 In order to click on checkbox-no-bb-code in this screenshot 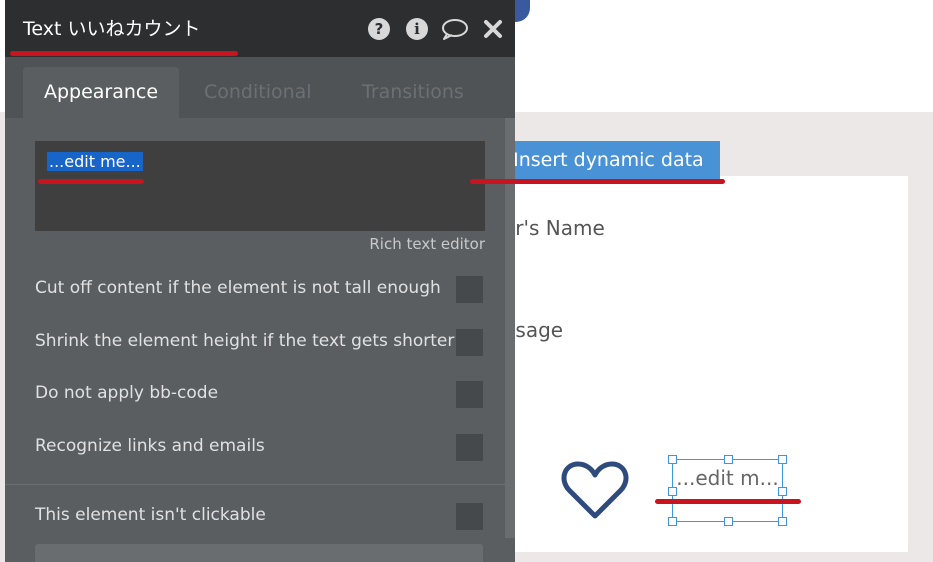, I will do `click(469, 394)`.